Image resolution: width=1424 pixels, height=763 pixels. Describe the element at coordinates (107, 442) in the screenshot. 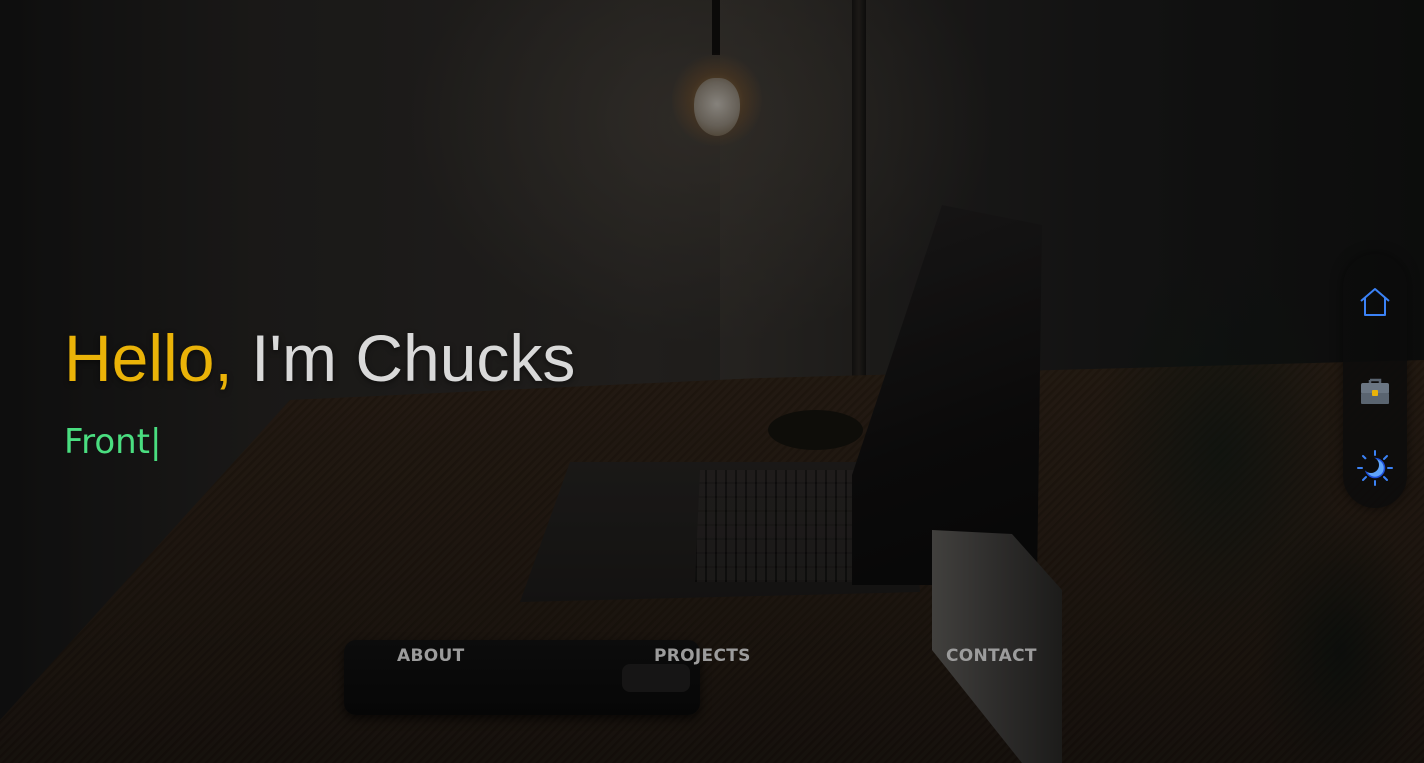

I see `typed-role-value: Front` at that location.